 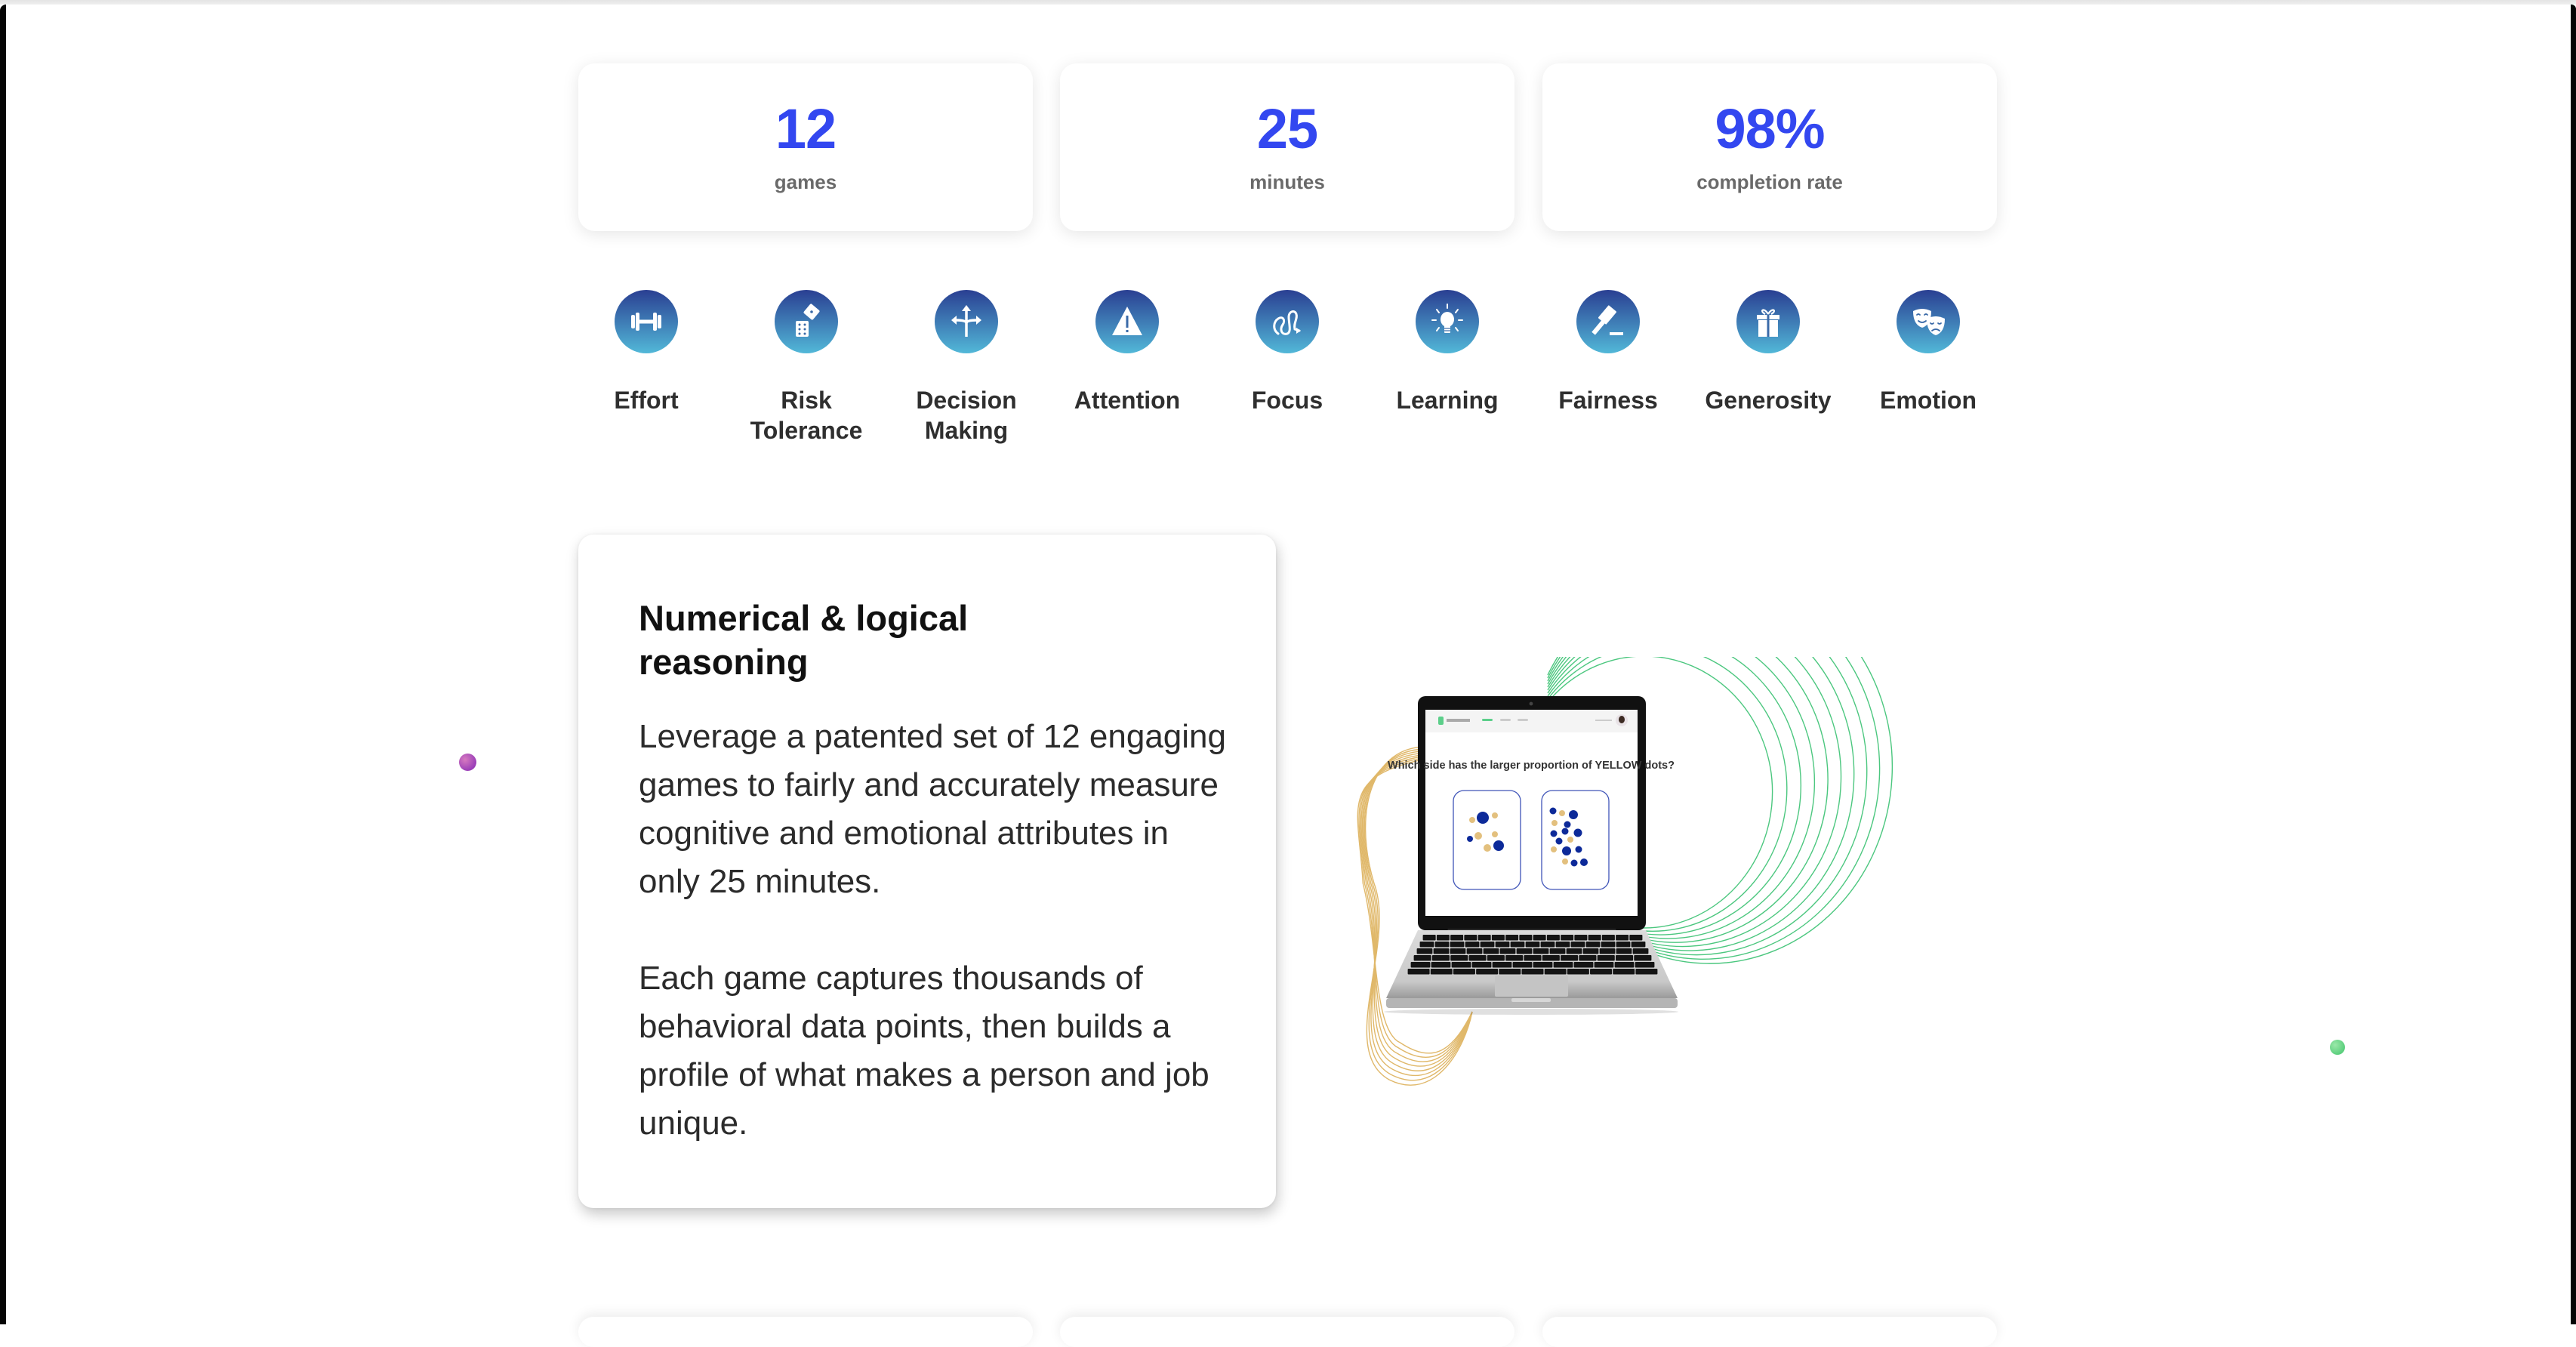 I want to click on attribute-fairness: Fairness, so click(x=1608, y=353).